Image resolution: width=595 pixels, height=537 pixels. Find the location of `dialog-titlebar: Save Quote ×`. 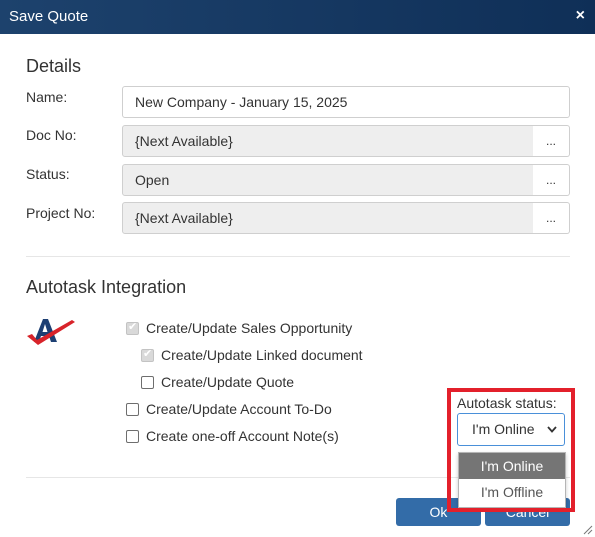

dialog-titlebar: Save Quote × is located at coordinates (297, 17).